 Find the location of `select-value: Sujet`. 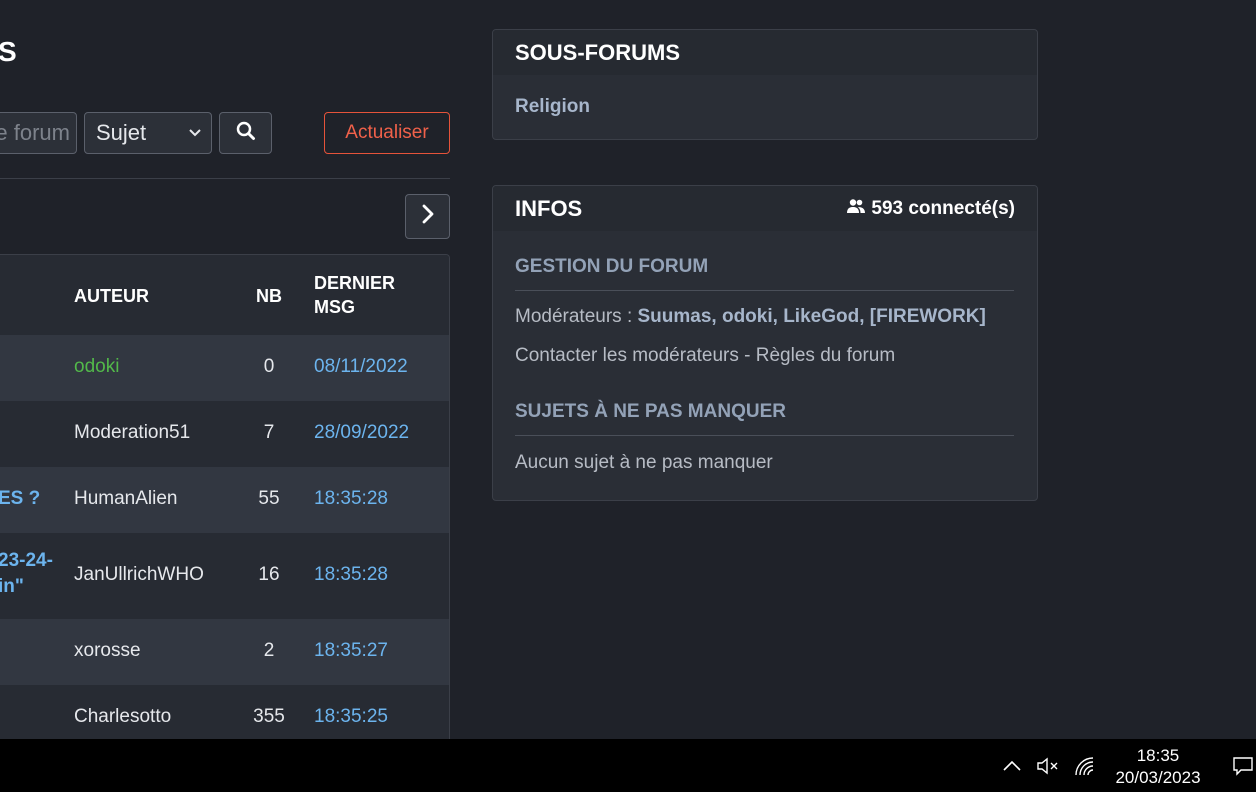

select-value: Sujet is located at coordinates (121, 132).